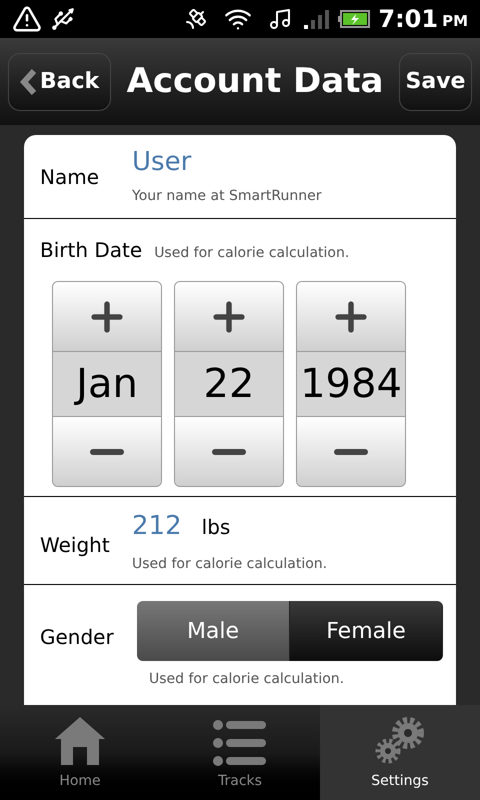  Describe the element at coordinates (227, 162) in the screenshot. I see `name-field: User` at that location.